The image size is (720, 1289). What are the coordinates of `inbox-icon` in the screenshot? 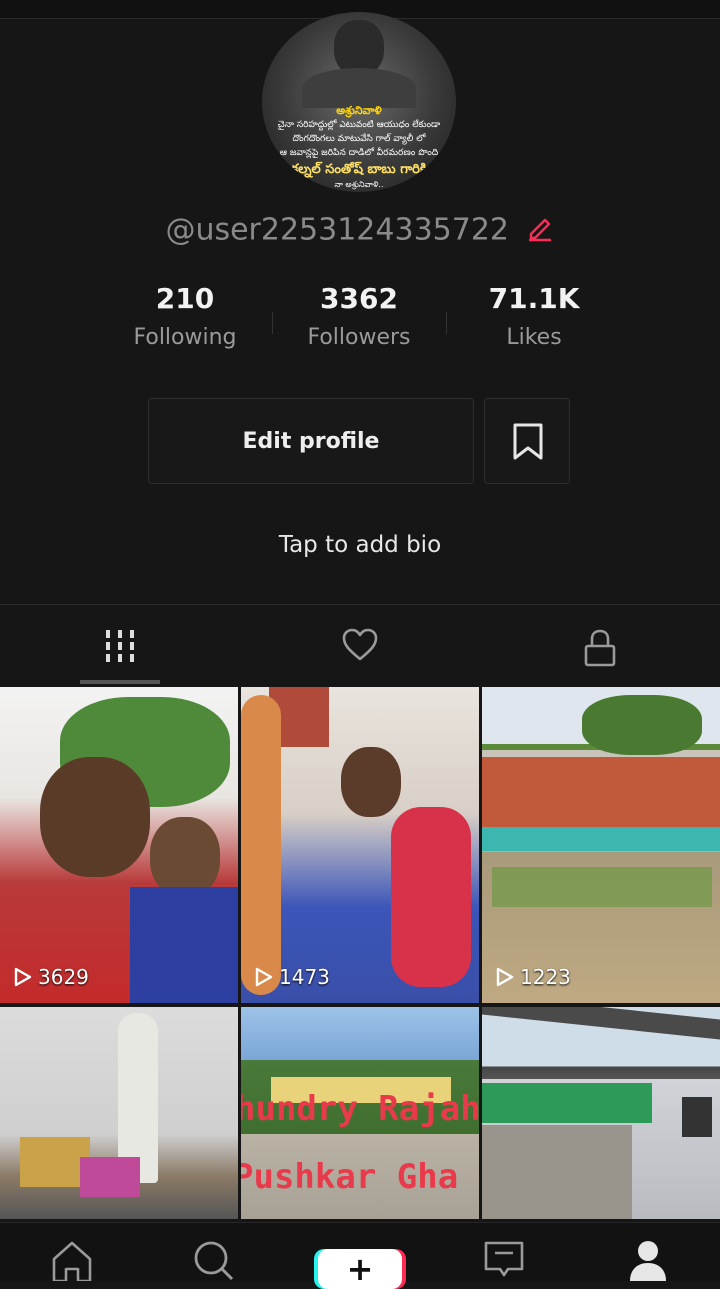 It's located at (504, 1259).